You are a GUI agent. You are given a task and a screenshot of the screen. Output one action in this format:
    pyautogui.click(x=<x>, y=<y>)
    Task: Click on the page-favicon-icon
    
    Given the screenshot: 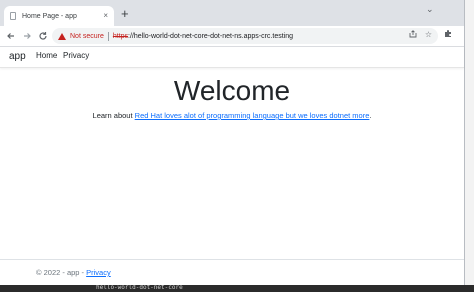 What is the action you would take?
    pyautogui.click(x=13, y=16)
    